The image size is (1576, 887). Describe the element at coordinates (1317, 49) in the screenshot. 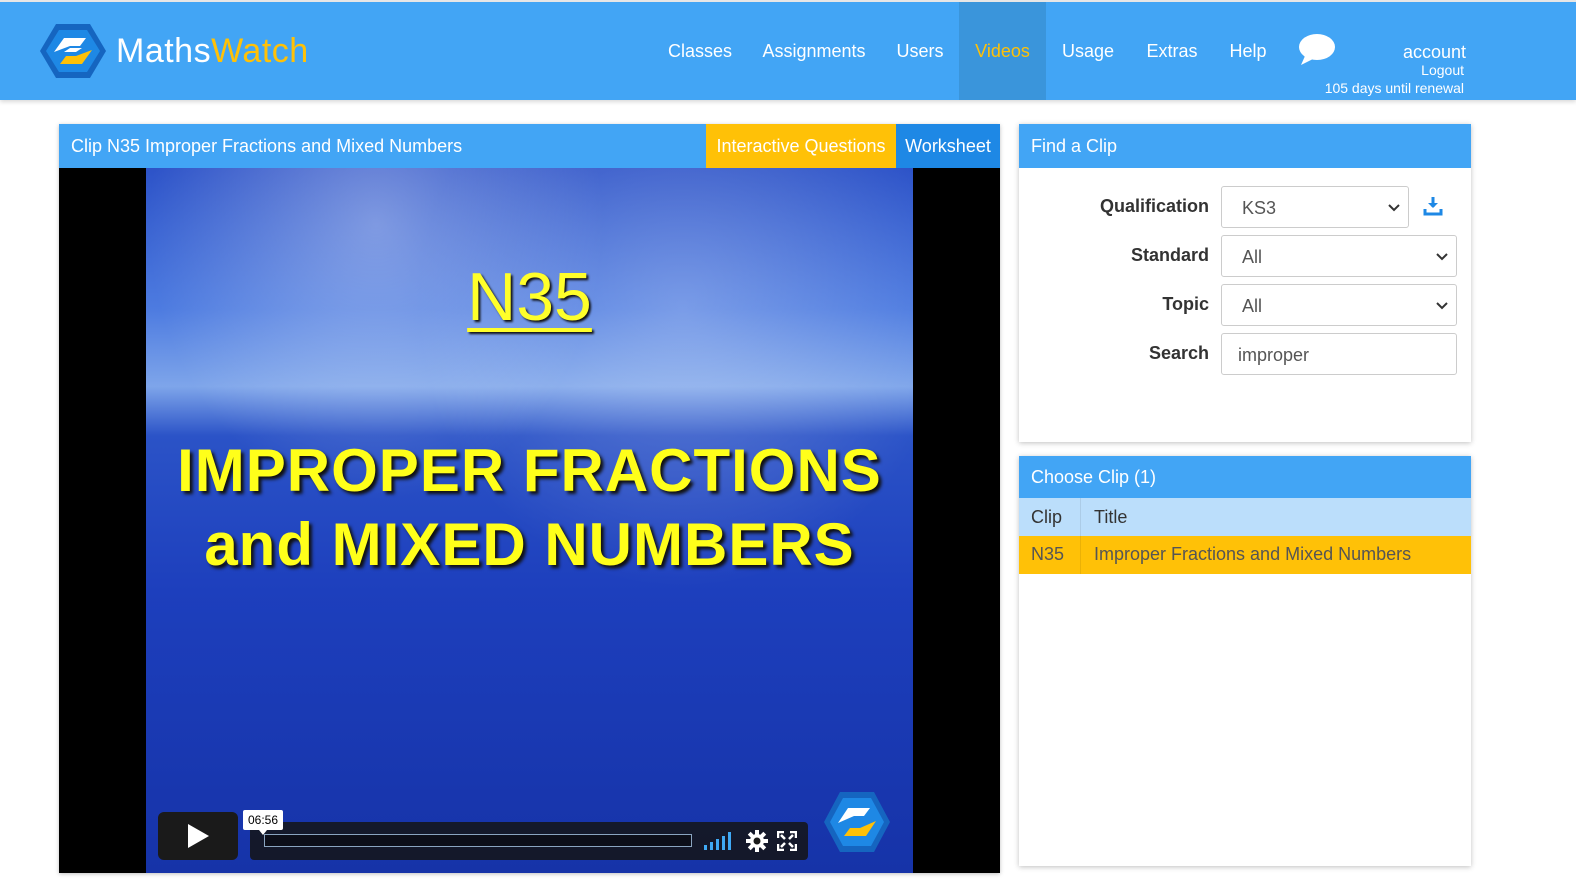

I see `speech-bubble-icon` at that location.